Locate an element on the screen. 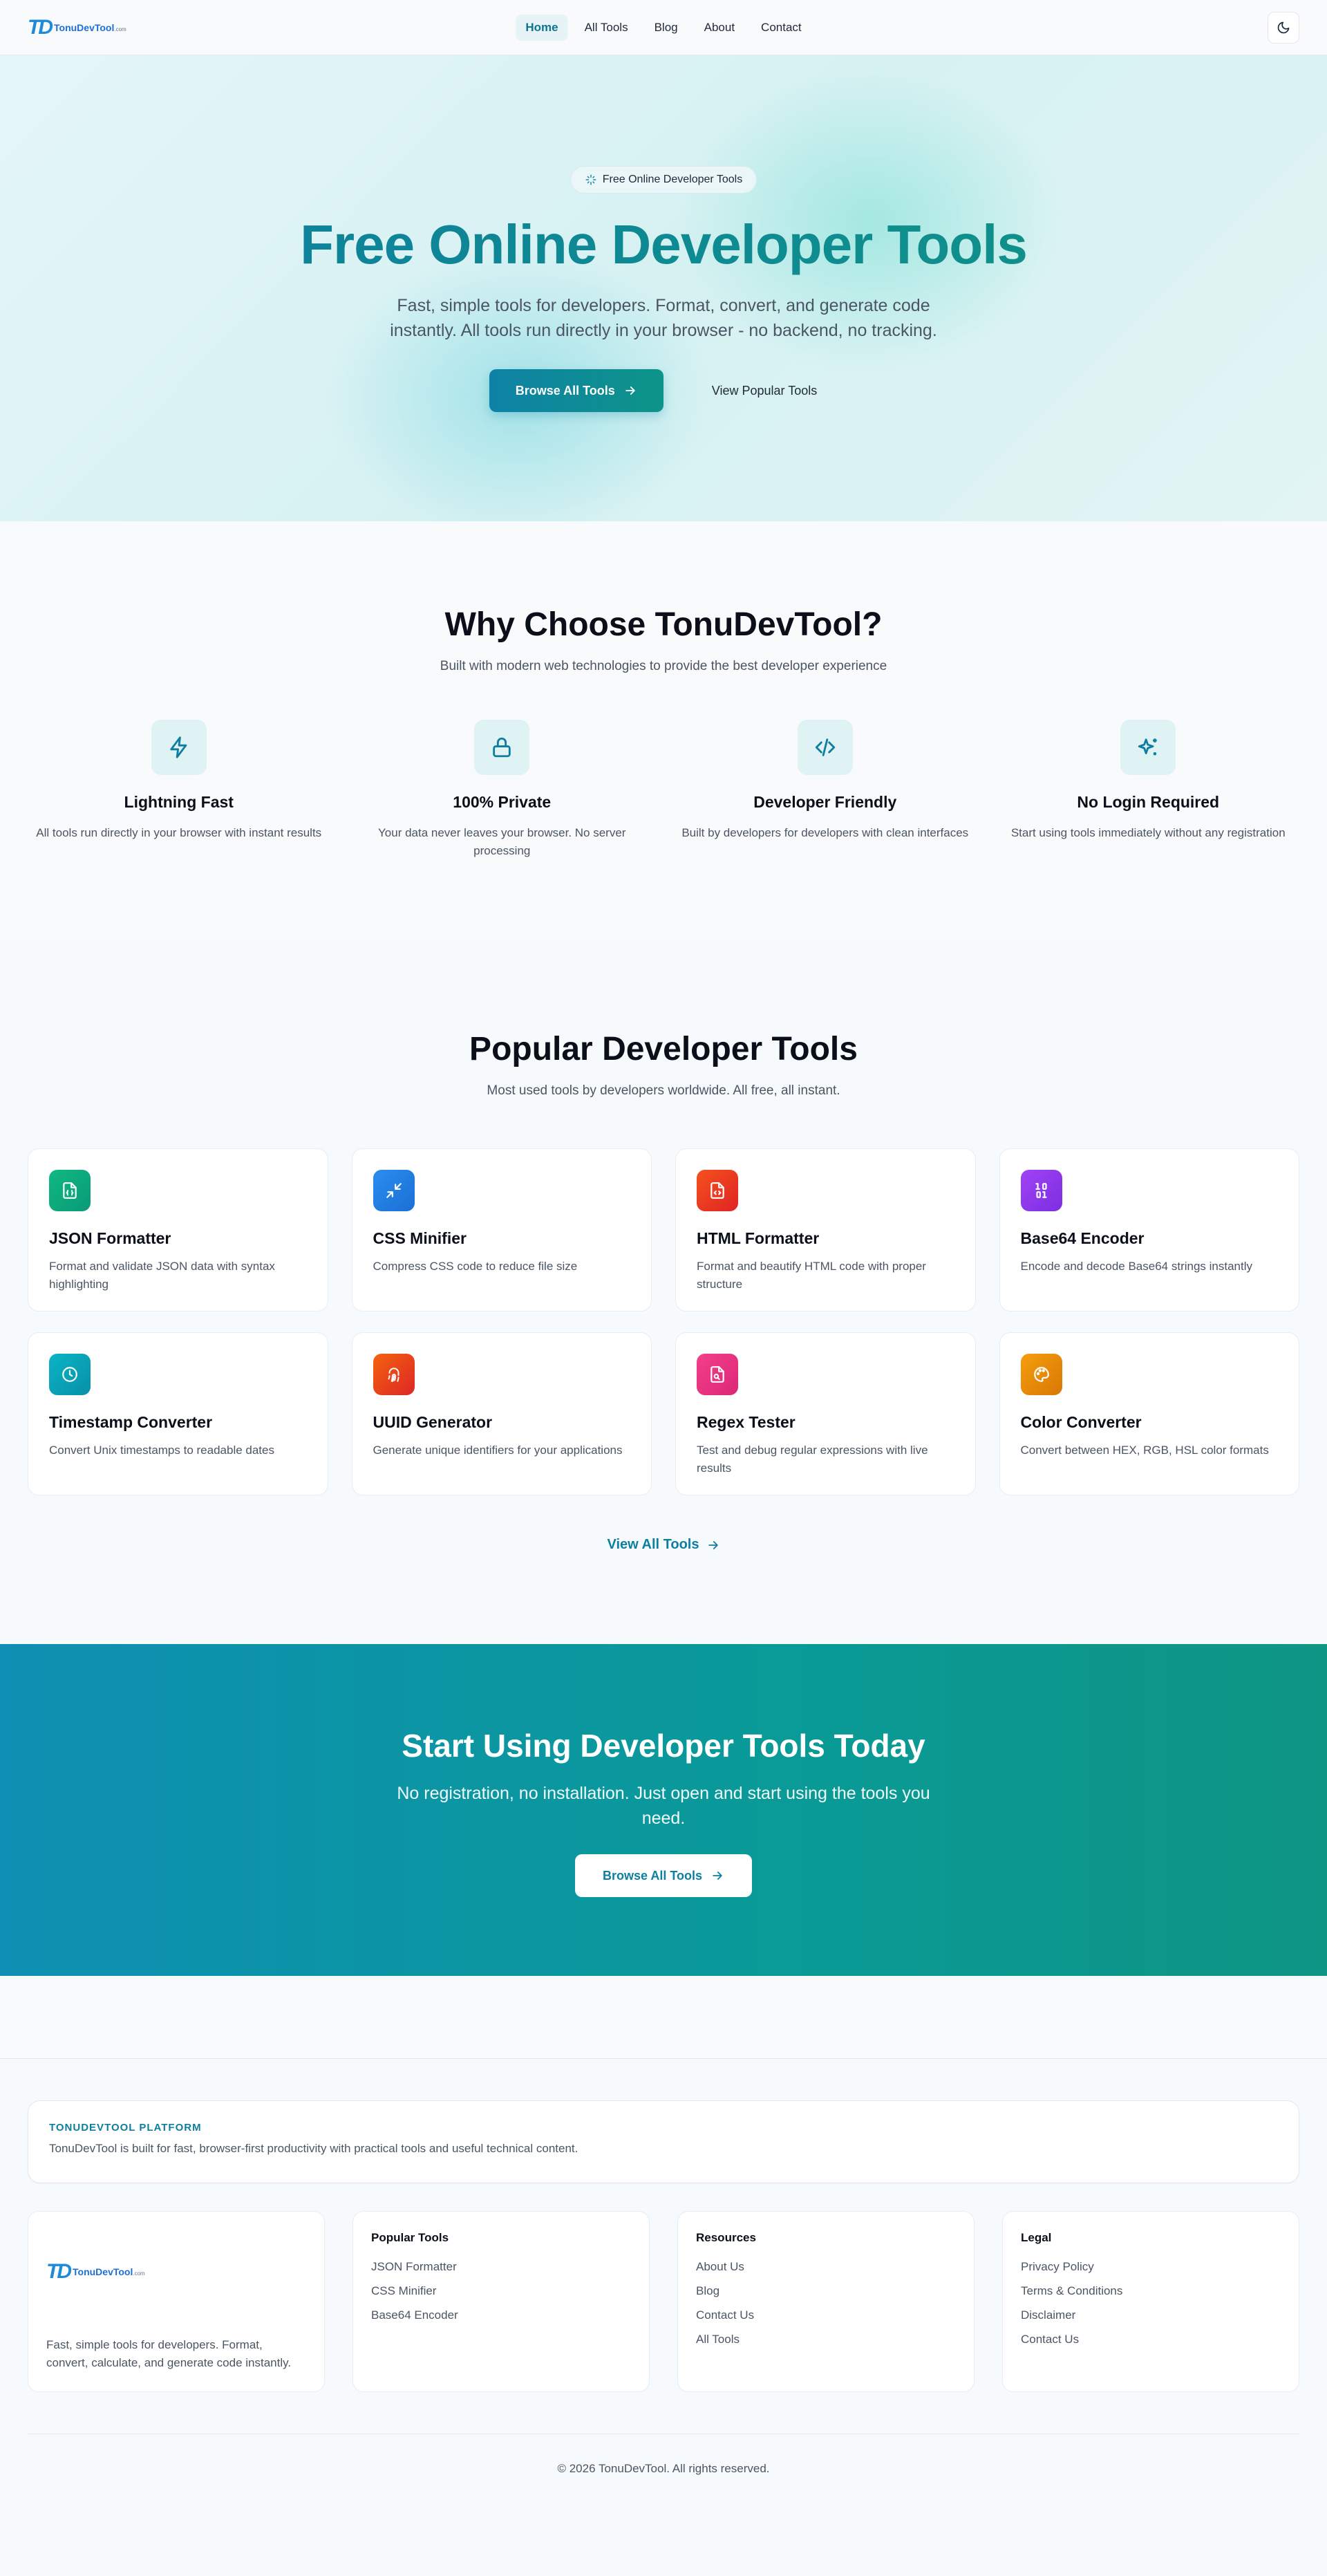 The height and width of the screenshot is (2576, 1327). footer-link: JSON Formatter is located at coordinates (501, 2267).